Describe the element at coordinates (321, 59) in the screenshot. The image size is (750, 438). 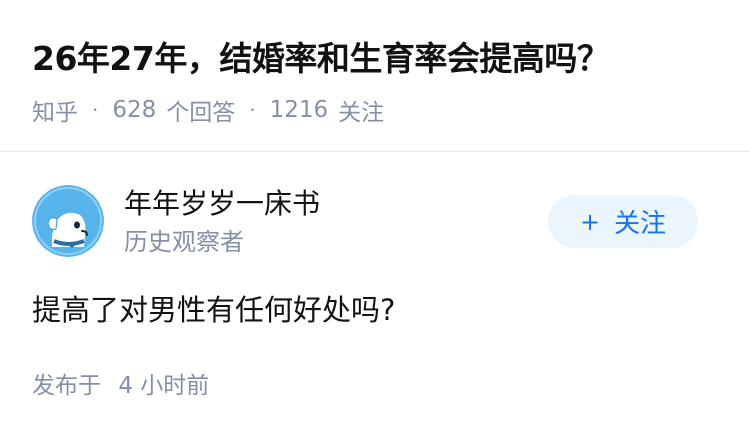
I see `question-title: 26年27年，结婚率和生育率会提高吗？` at that location.